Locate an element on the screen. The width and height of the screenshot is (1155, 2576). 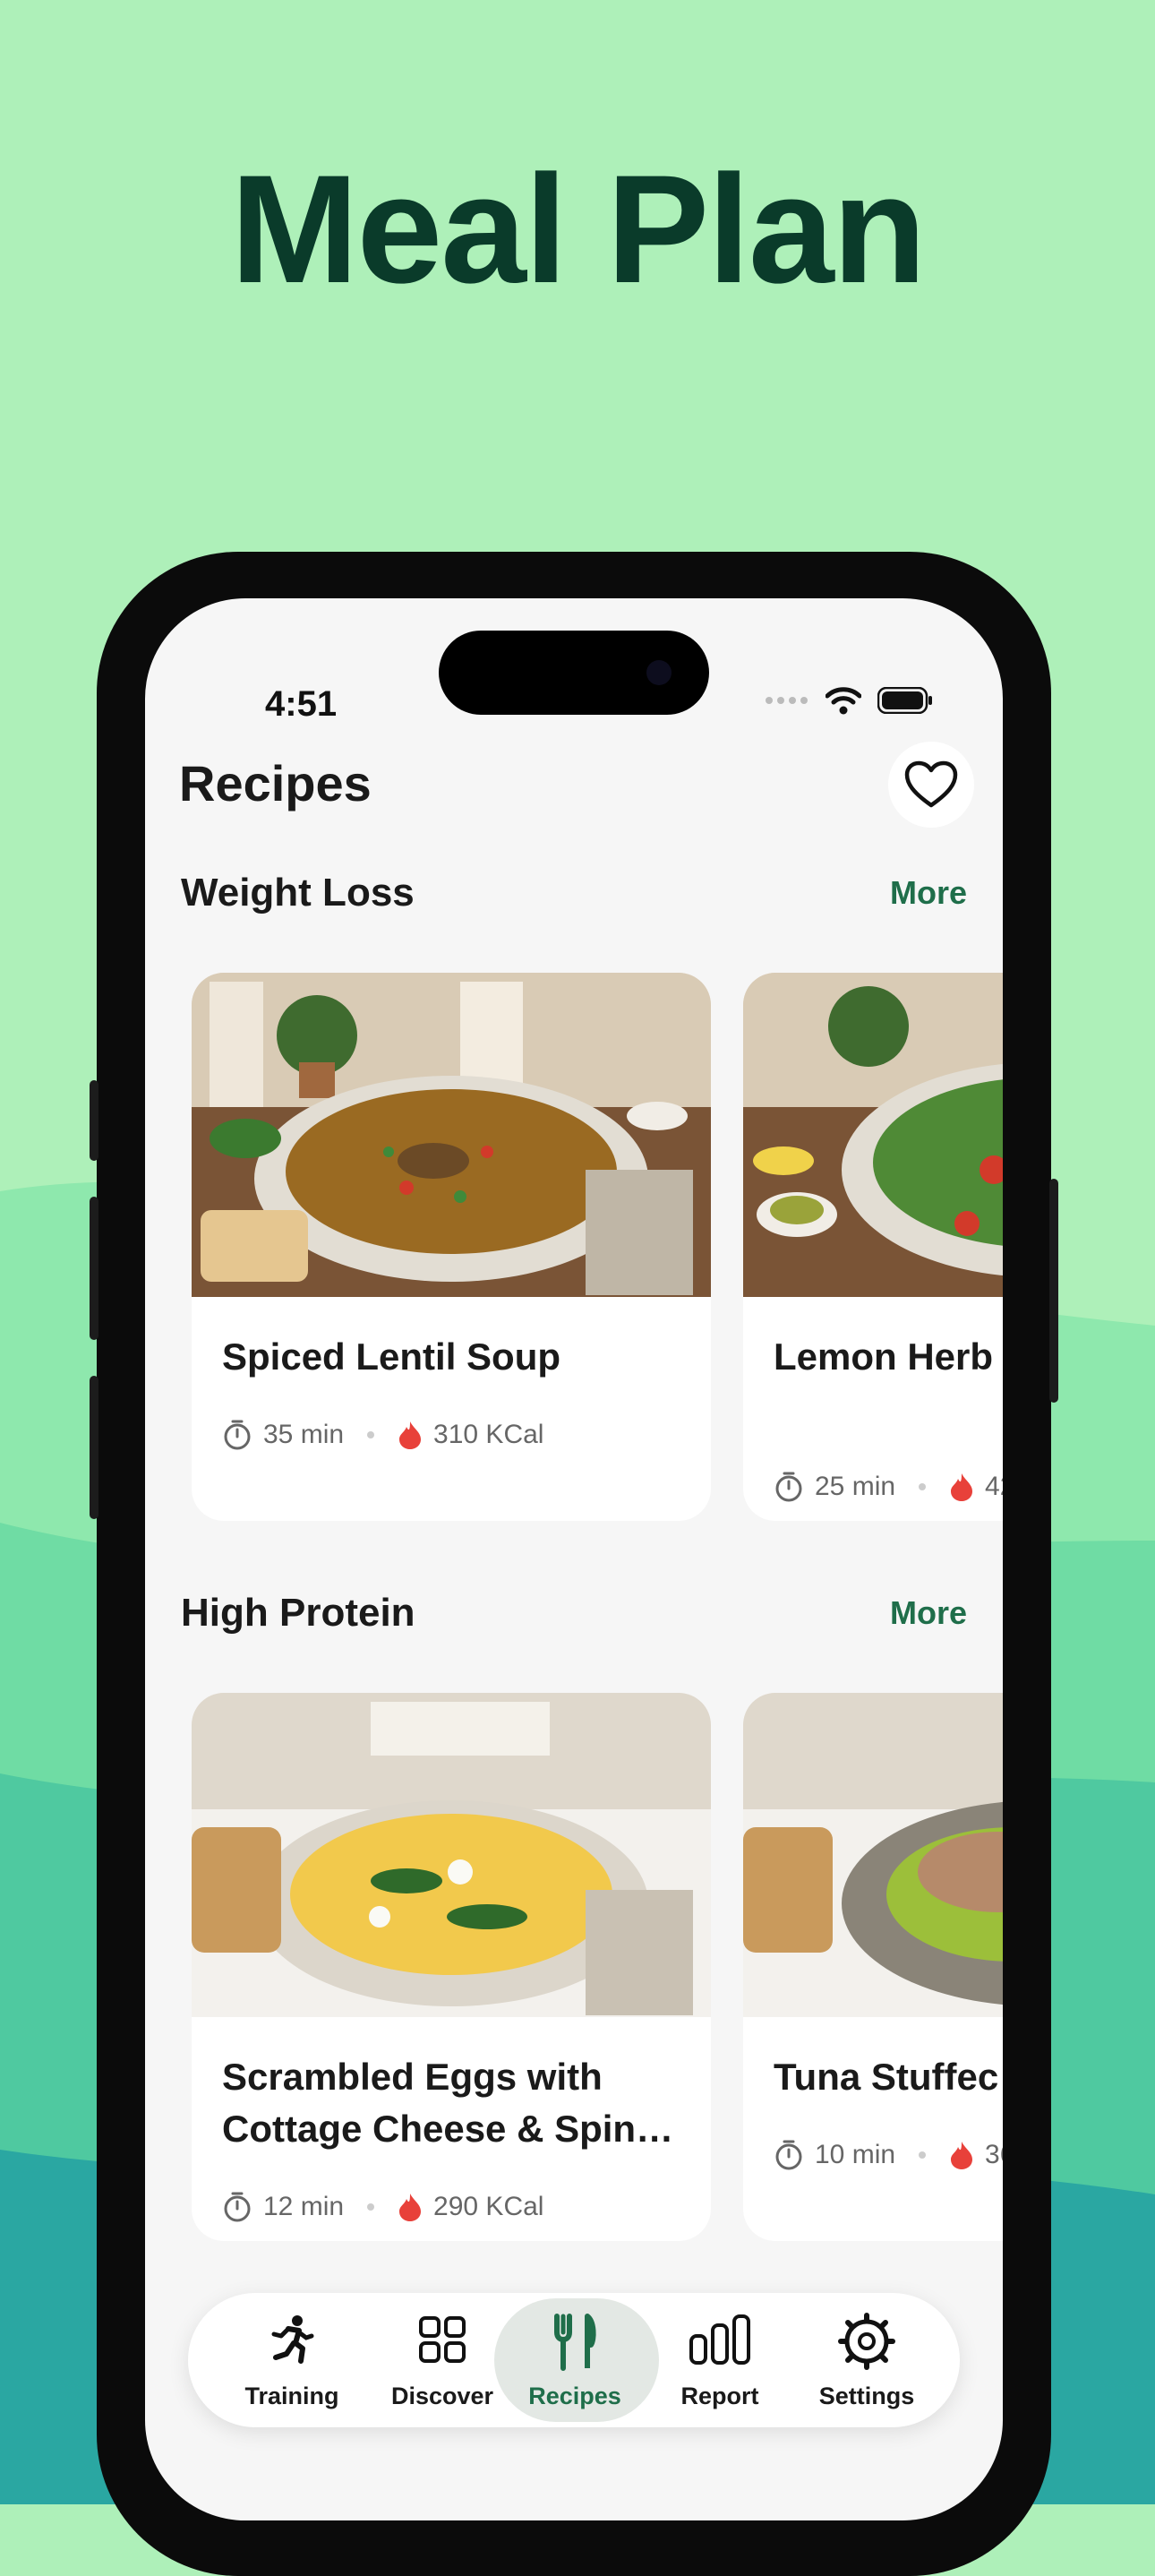
chicken-salad-photo is located at coordinates (873, 1135).